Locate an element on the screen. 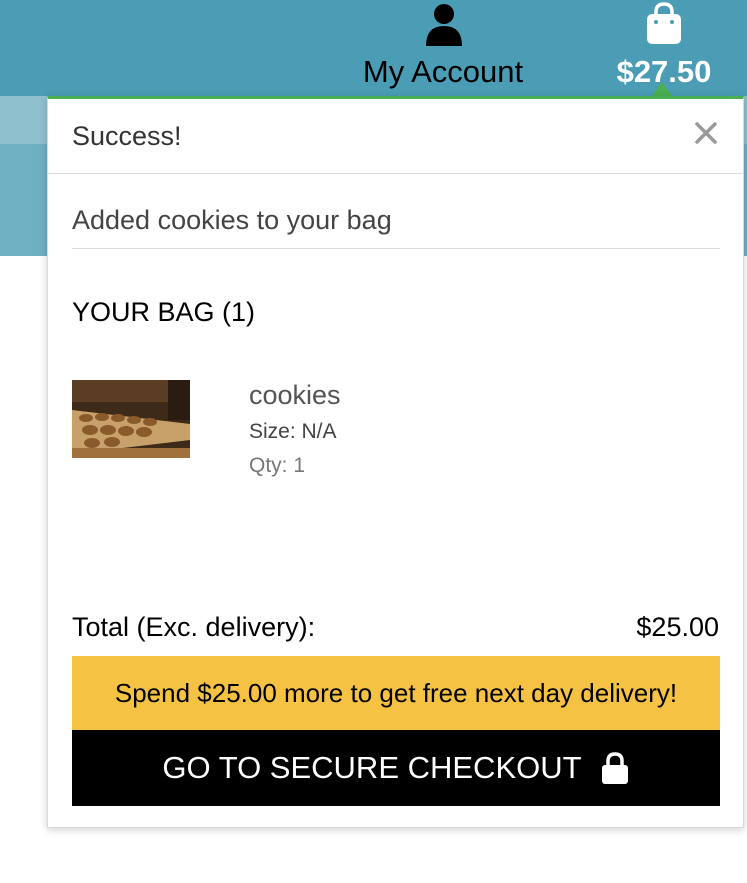 The height and width of the screenshot is (883, 747). bag-item-size: Size: N/A is located at coordinates (293, 431).